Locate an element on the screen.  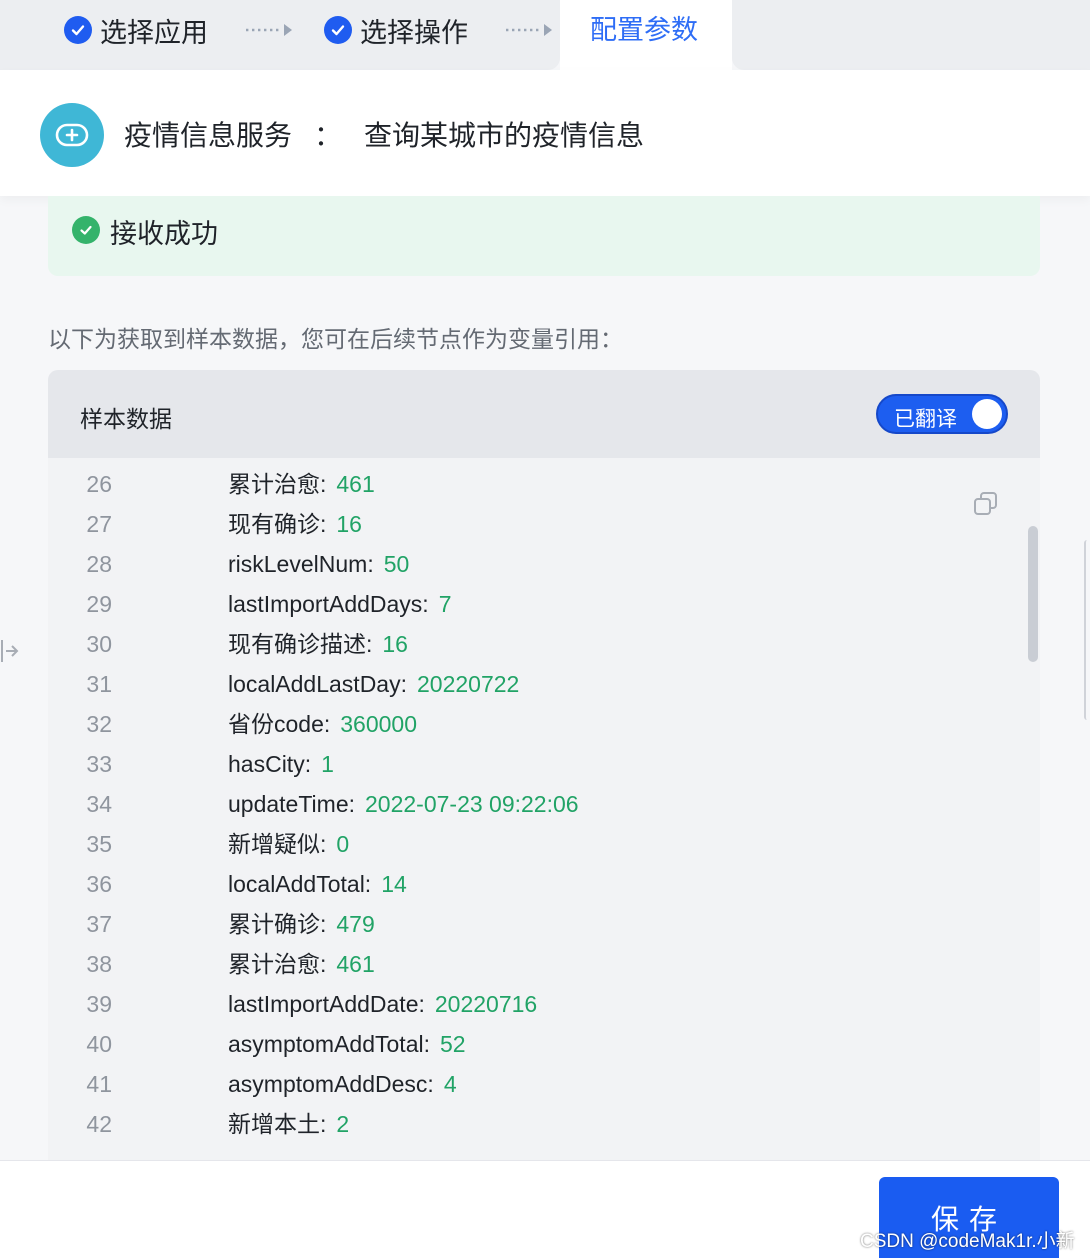
line-number: 37 is located at coordinates (99, 924).